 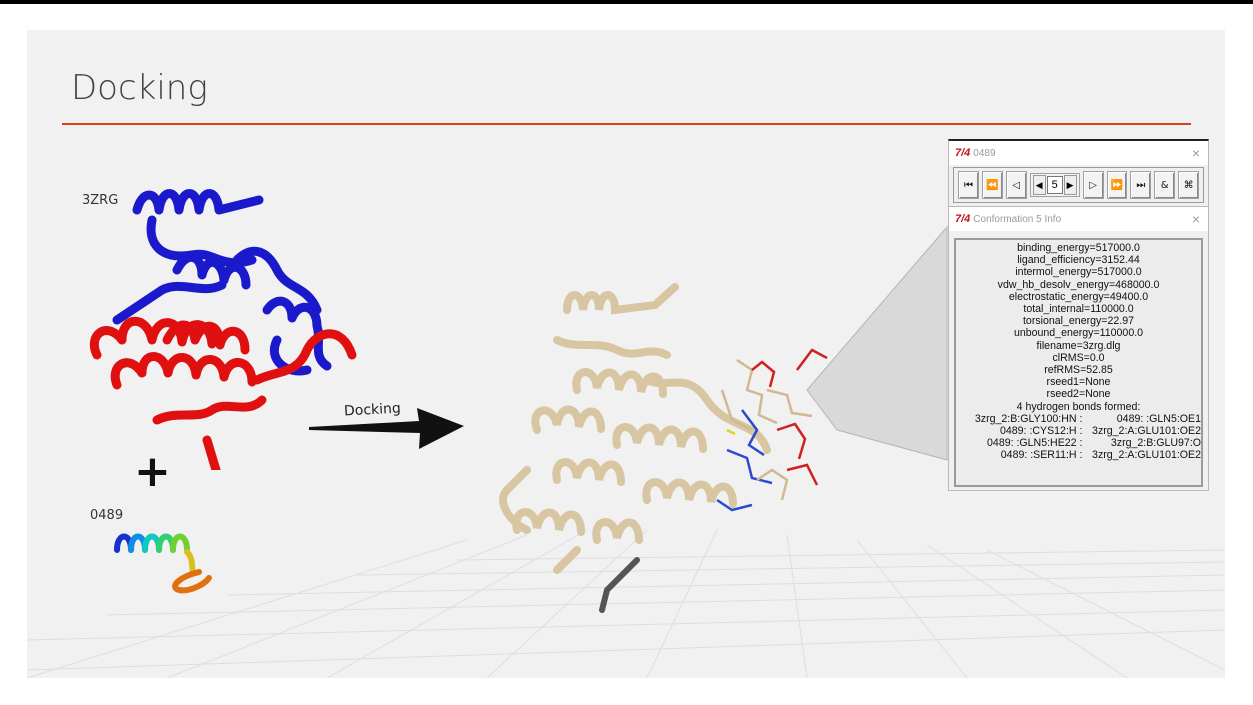 I want to click on top-border, so click(x=626, y=2).